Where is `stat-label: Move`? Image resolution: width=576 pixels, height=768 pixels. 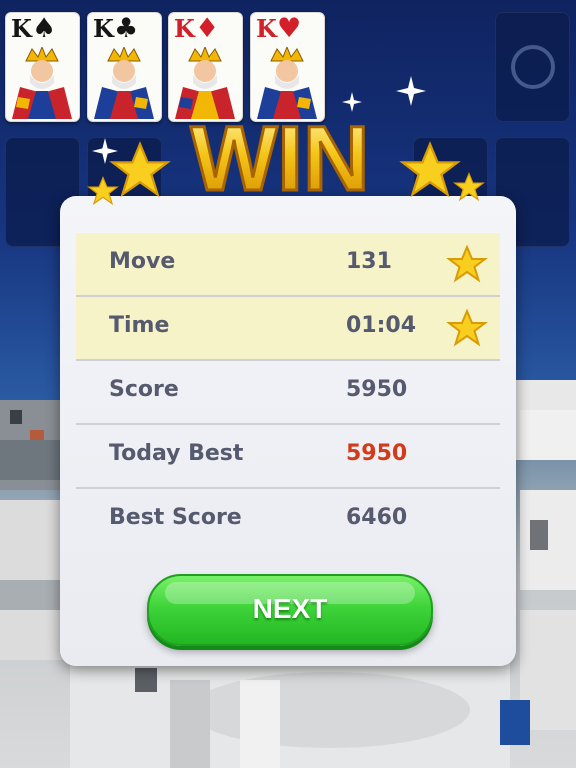 stat-label: Move is located at coordinates (142, 261).